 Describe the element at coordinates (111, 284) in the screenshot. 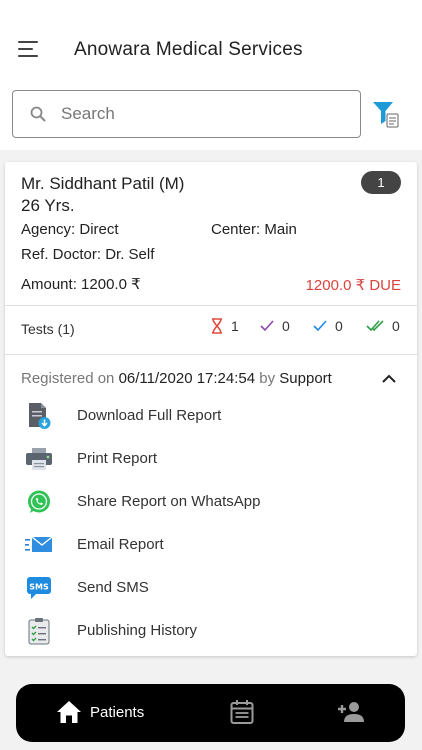

I see `amount-value: 1200.0 ₹` at that location.